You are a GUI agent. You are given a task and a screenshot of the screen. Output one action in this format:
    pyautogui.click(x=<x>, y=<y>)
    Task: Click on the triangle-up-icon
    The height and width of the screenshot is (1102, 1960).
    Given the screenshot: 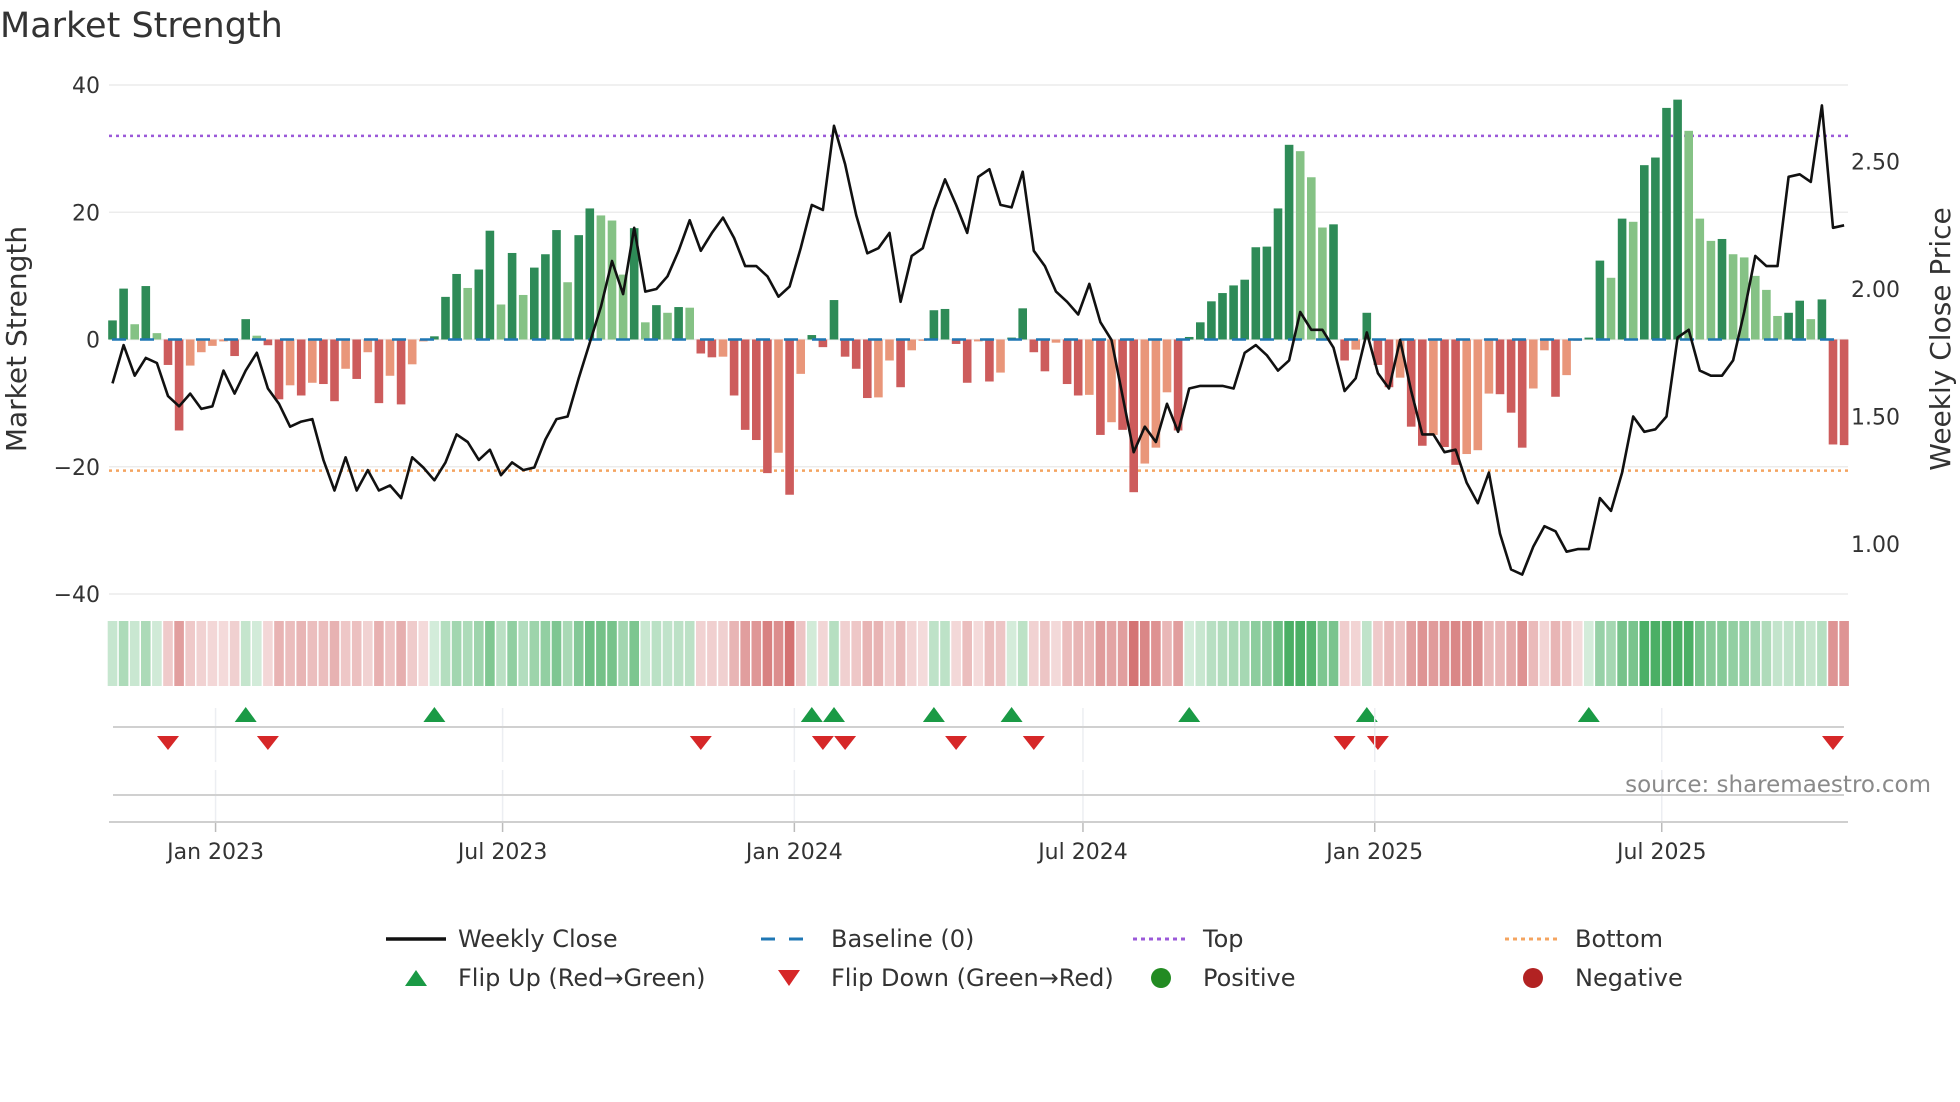 What is the action you would take?
    pyautogui.click(x=416, y=978)
    